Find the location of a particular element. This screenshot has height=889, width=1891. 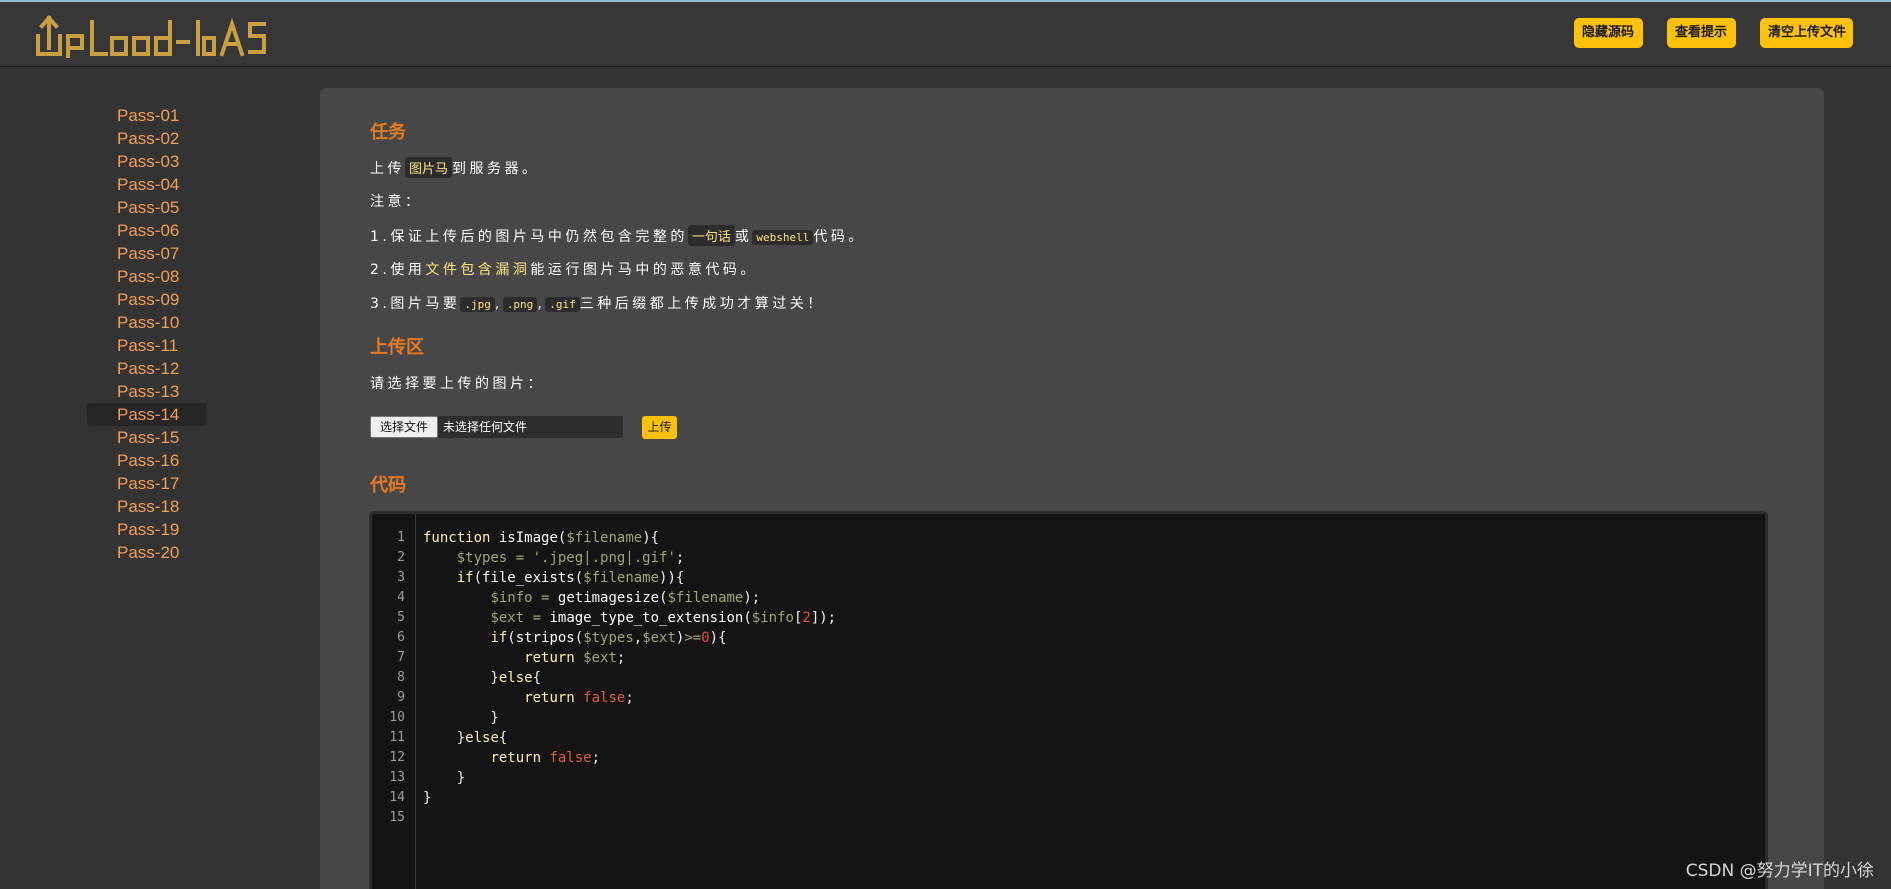

task-line: 上传 图片马 到服务器。 is located at coordinates (455, 167).